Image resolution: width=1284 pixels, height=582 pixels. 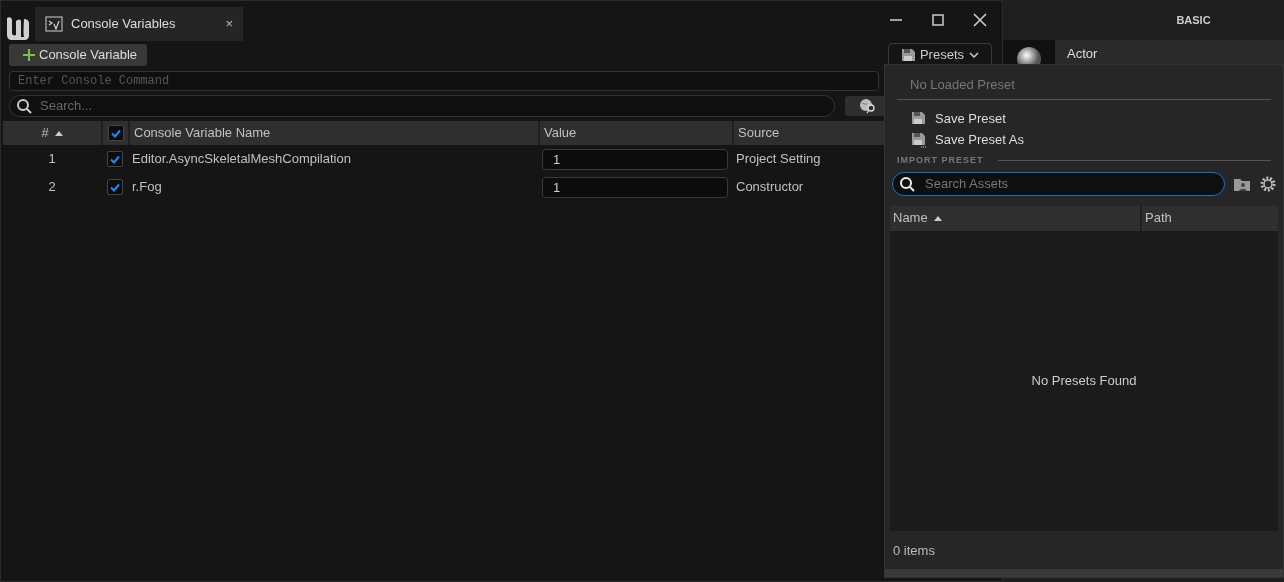 I want to click on variable-name: Editor.AsyncSkeletalMeshCompilation, so click(x=241, y=159).